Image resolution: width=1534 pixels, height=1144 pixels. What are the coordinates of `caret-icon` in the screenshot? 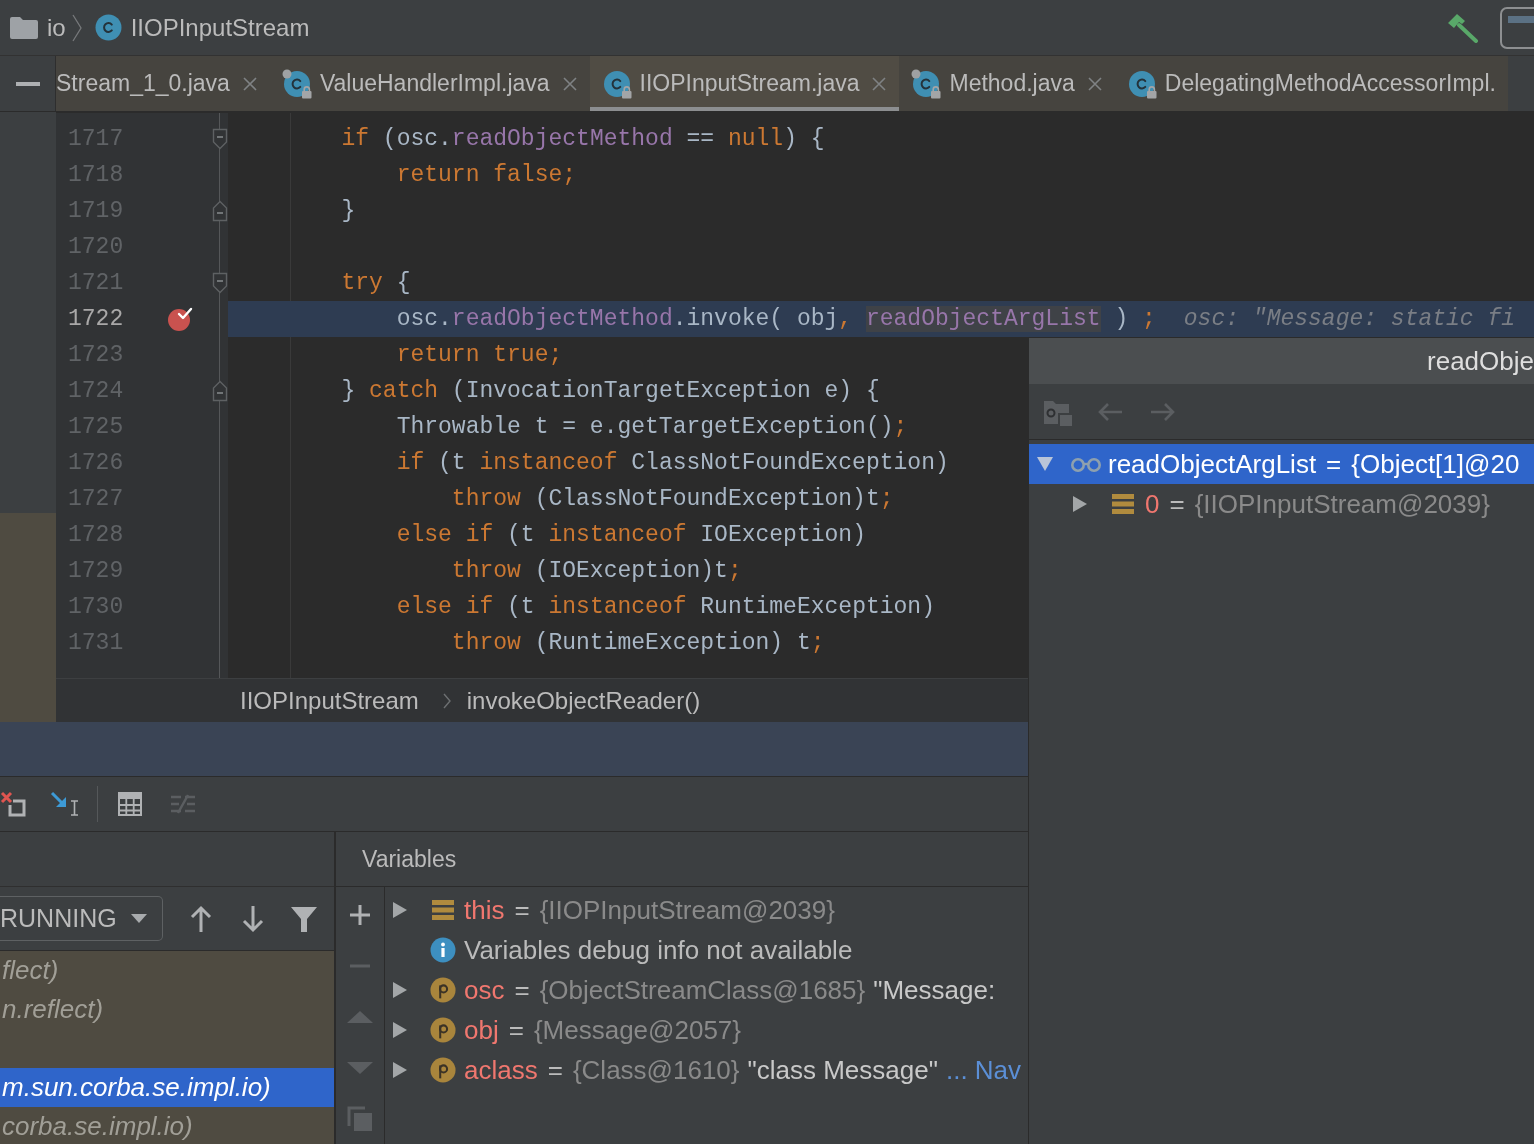 It's located at (139, 918).